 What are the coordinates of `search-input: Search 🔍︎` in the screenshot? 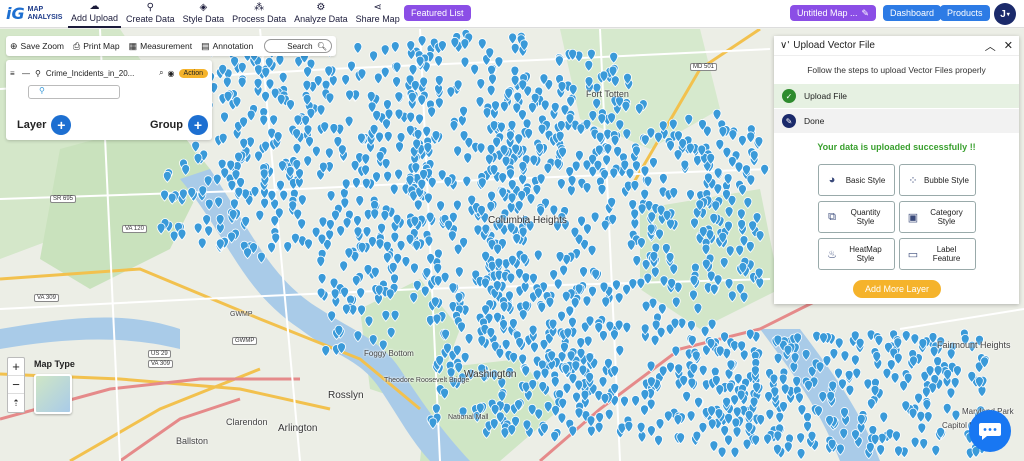 It's located at (298, 46).